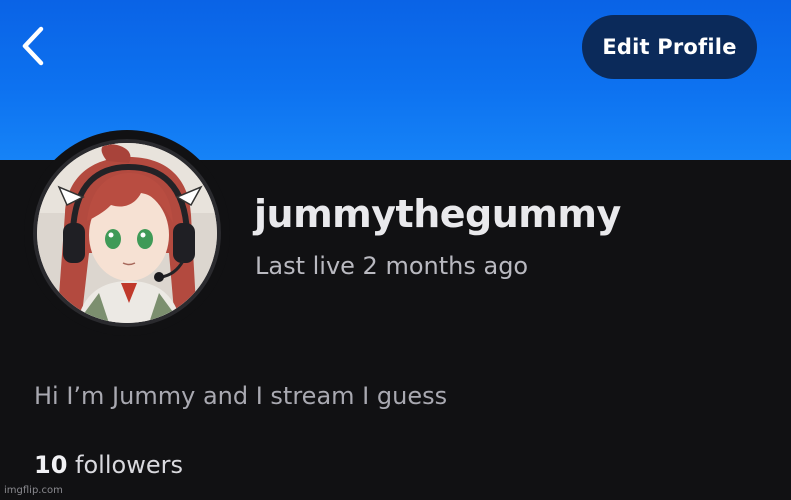 The image size is (791, 500). I want to click on followers-label: followers, so click(129, 465).